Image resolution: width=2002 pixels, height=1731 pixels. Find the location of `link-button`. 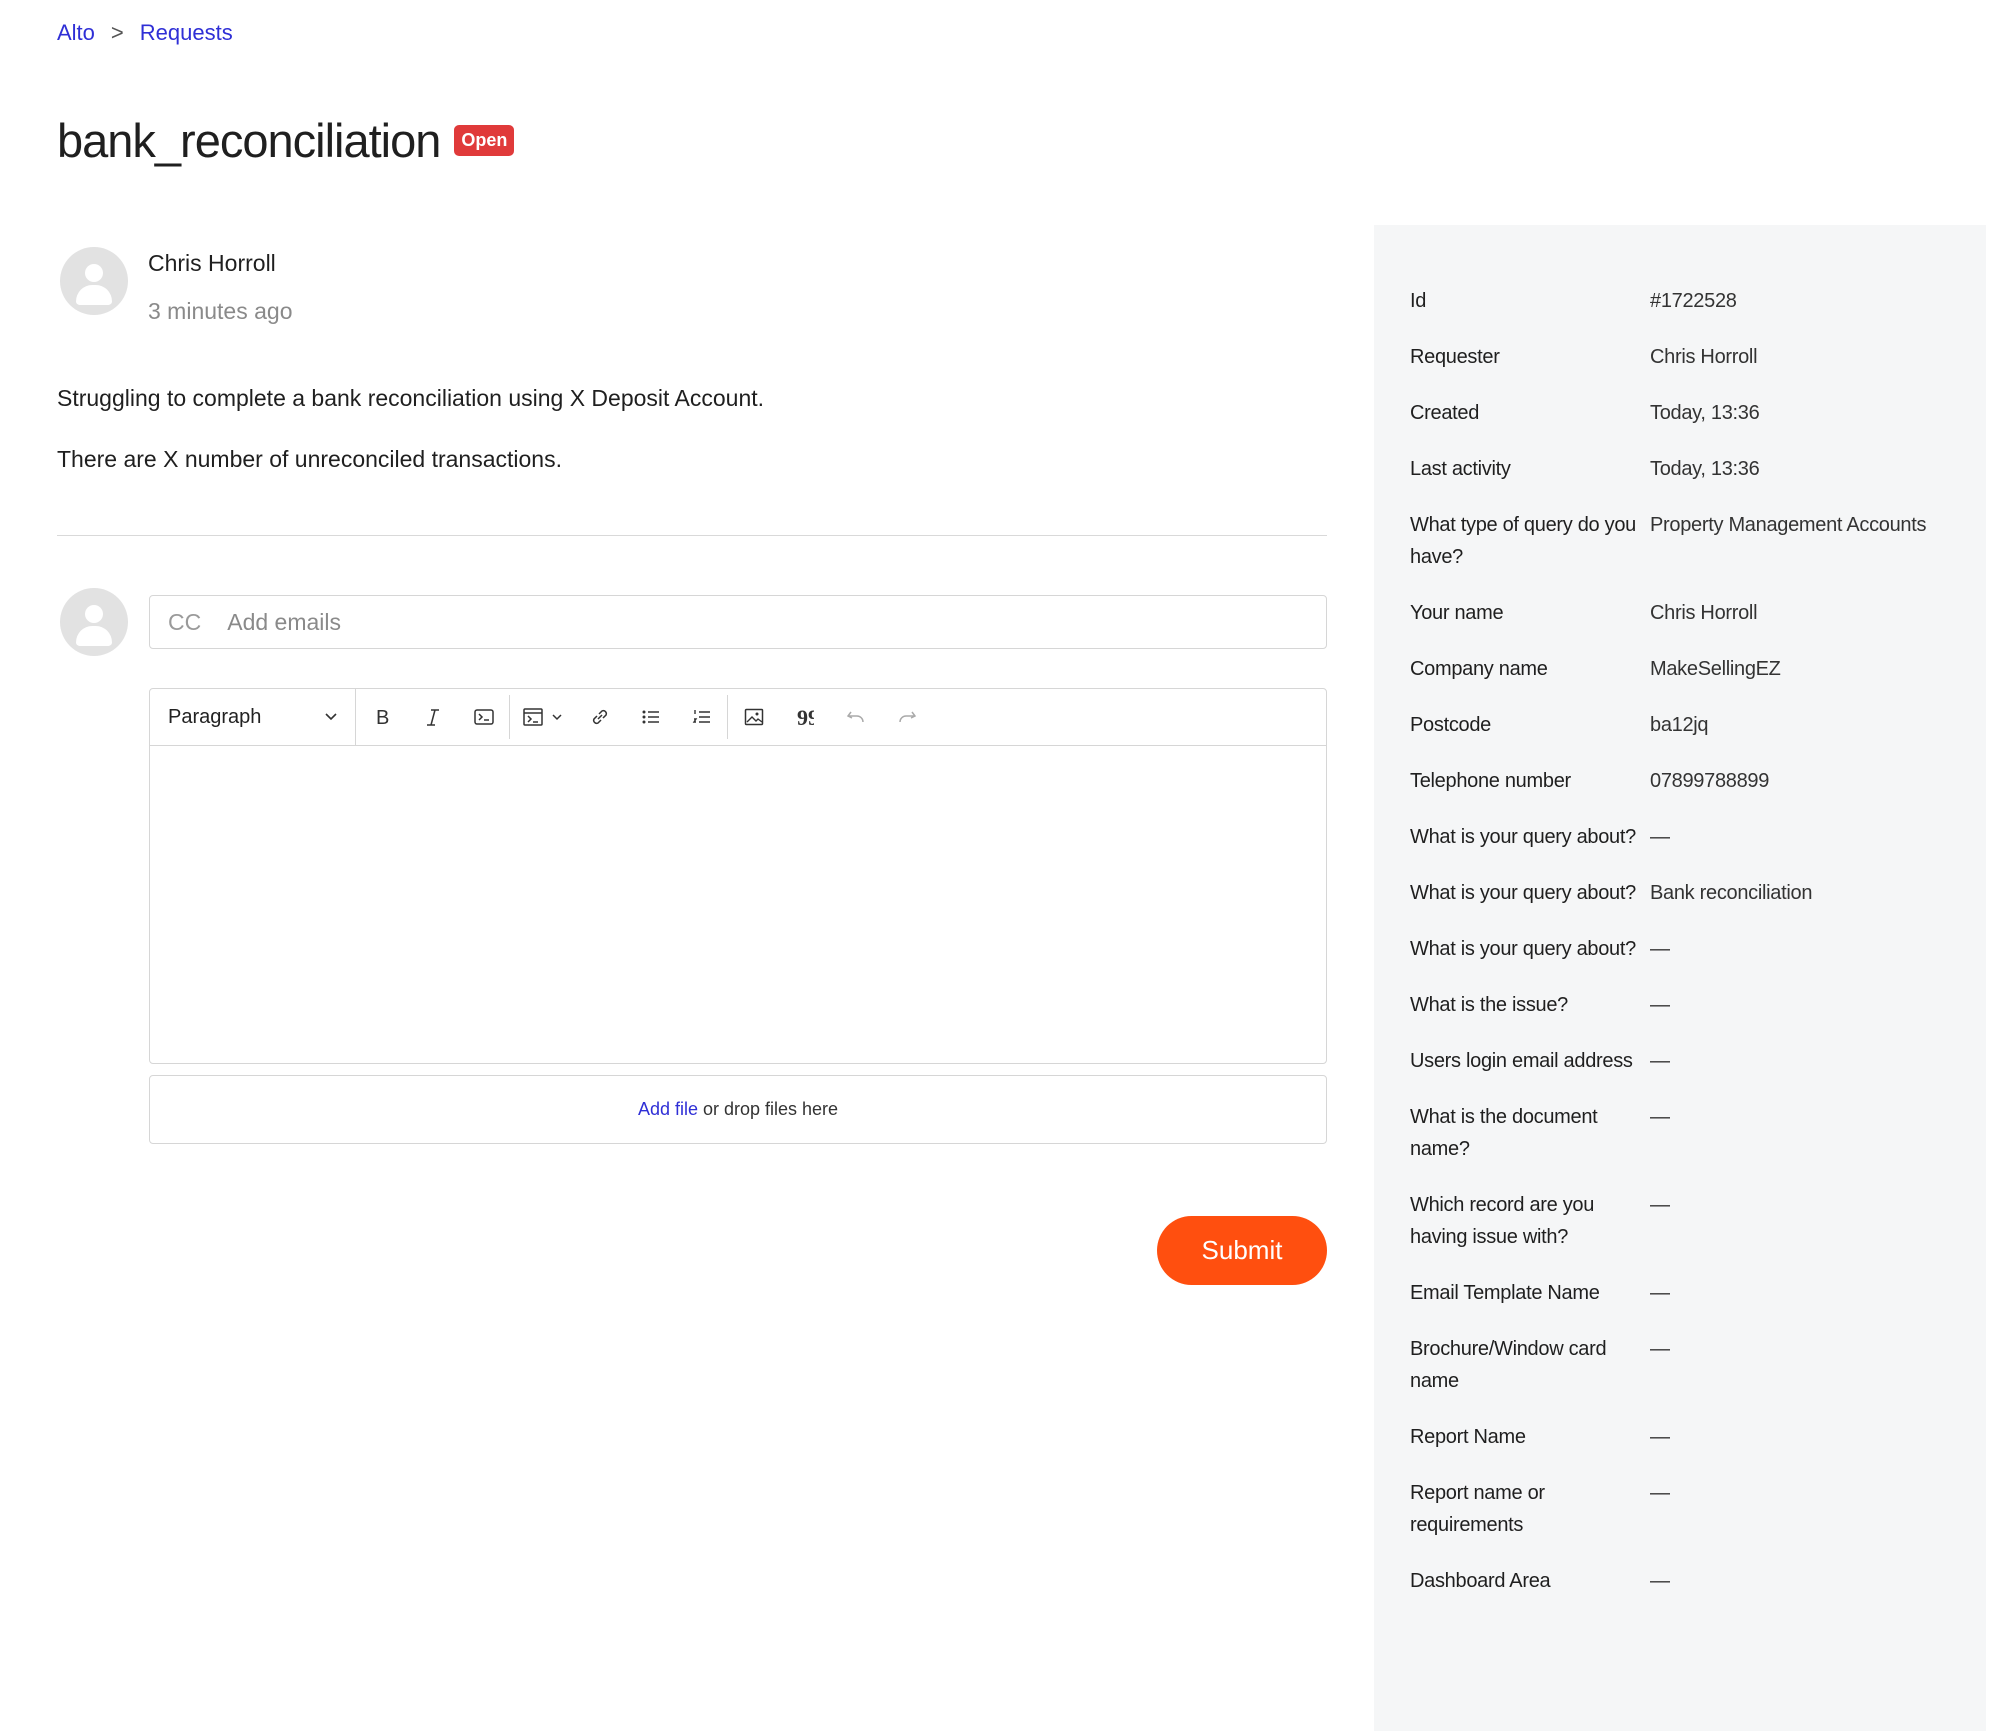

link-button is located at coordinates (599, 717).